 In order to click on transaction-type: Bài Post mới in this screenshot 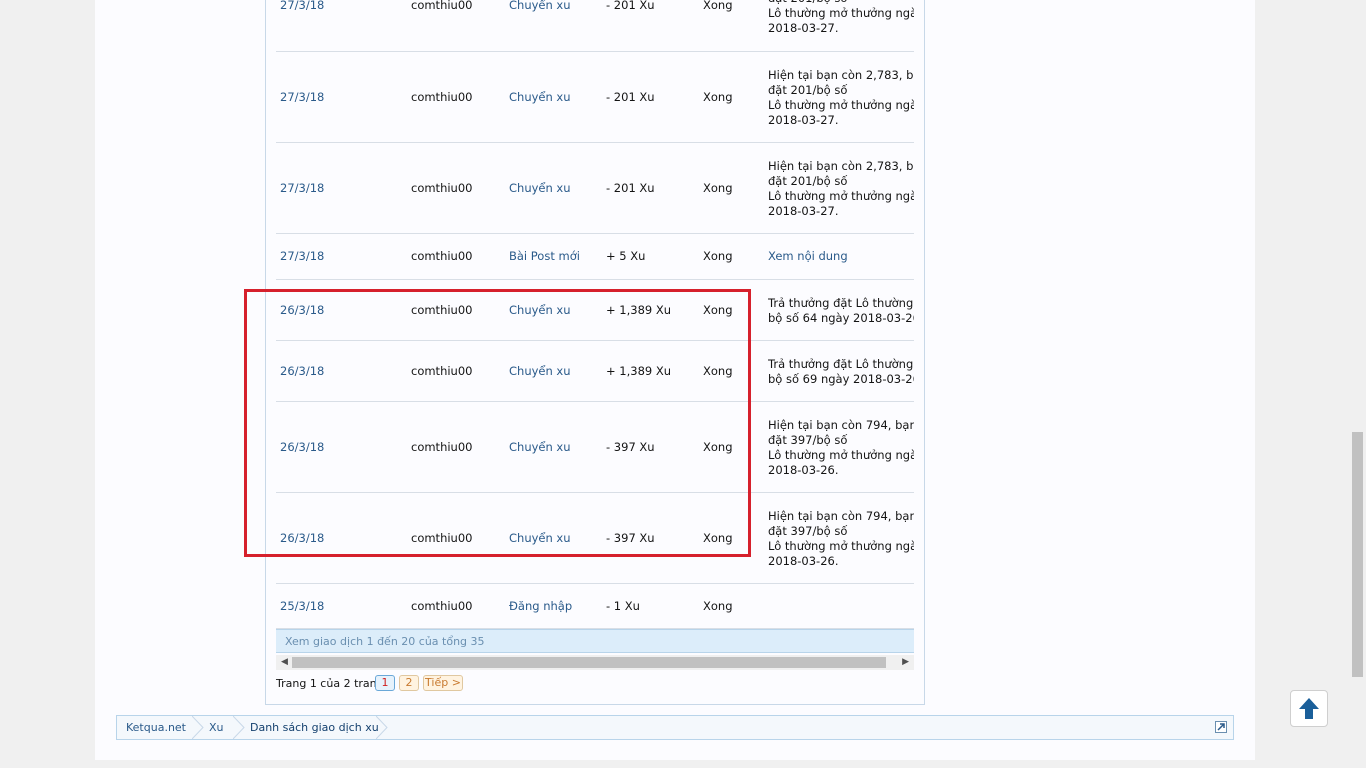, I will do `click(544, 256)`.